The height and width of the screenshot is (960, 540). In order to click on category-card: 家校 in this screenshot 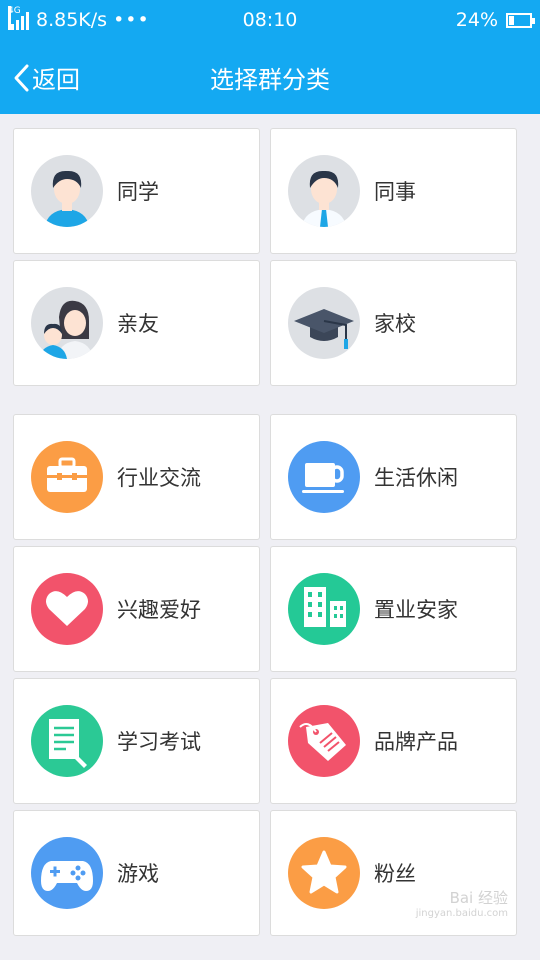, I will do `click(393, 323)`.